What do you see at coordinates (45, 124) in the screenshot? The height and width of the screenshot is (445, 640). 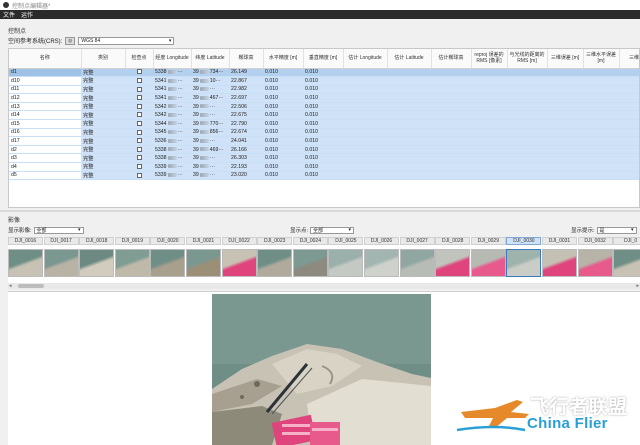 I see `point-name-cell: d15` at bounding box center [45, 124].